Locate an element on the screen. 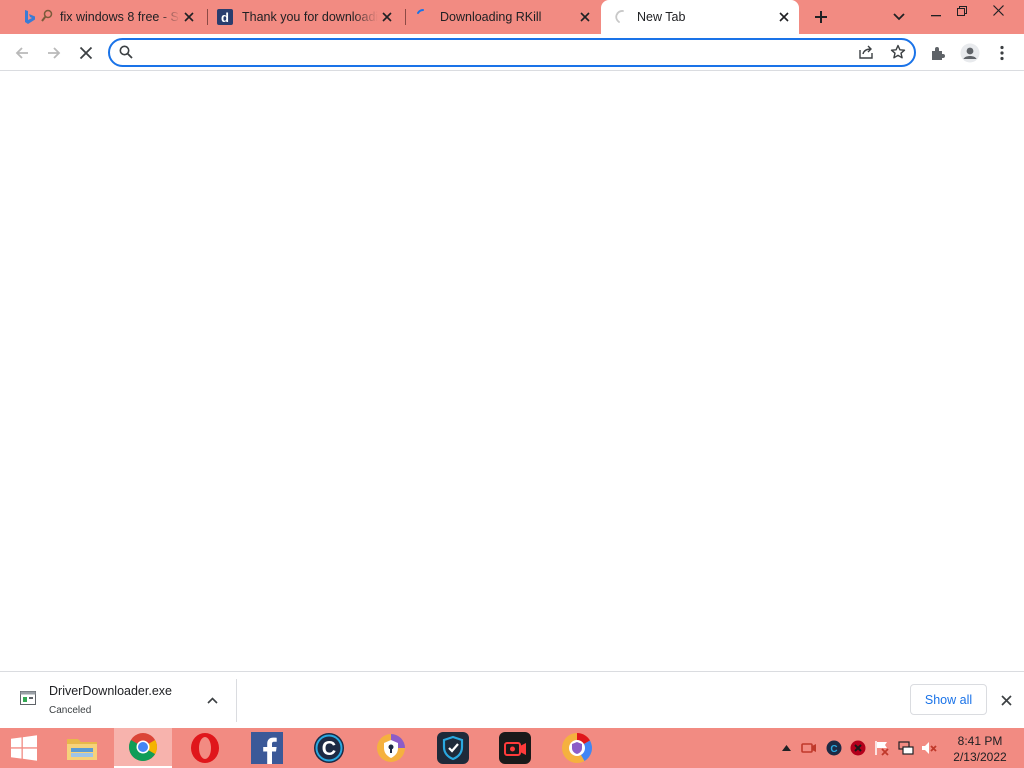  star-icon is located at coordinates (898, 54).